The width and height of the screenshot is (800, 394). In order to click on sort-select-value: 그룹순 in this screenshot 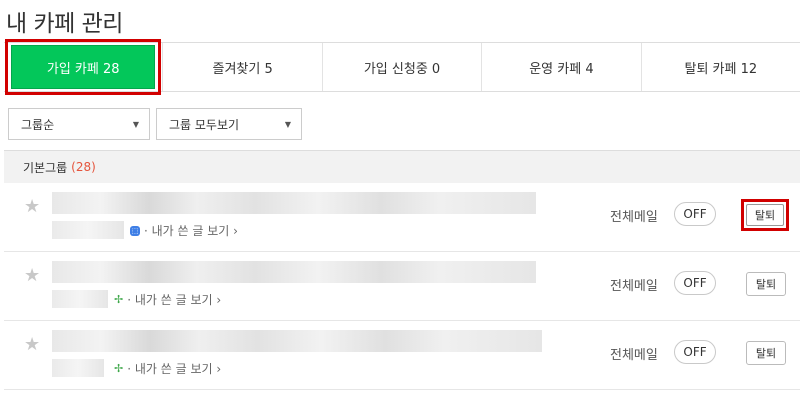, I will do `click(38, 124)`.